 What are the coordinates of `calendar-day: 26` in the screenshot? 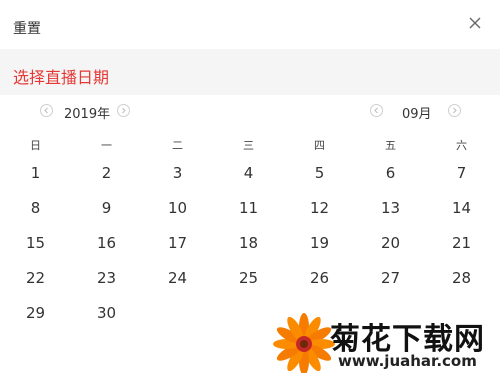 It's located at (319, 278).